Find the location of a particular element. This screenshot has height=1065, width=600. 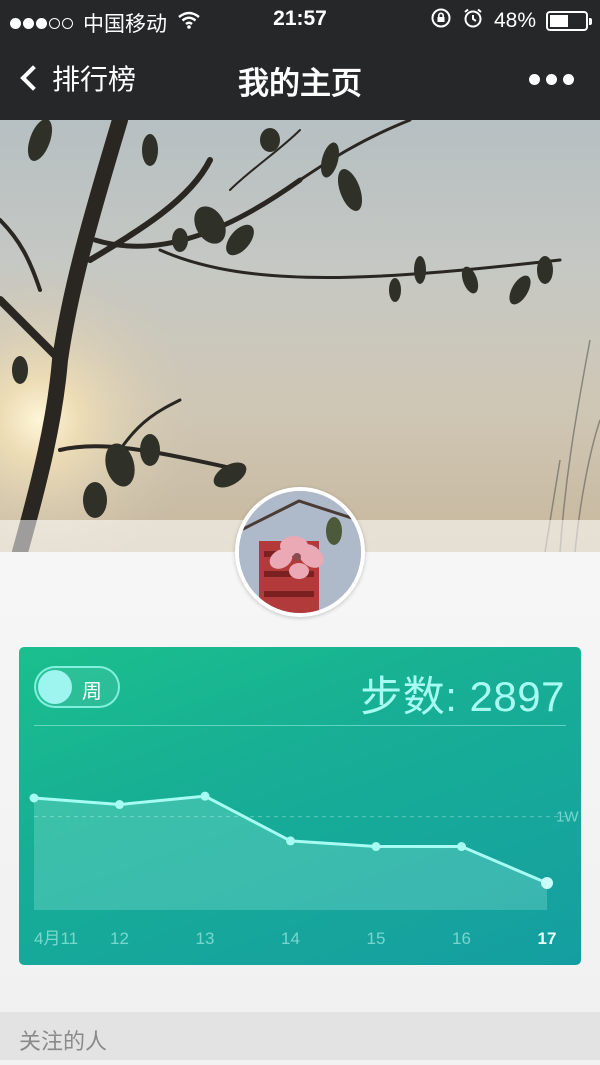

battery-fill is located at coordinates (559, 21).